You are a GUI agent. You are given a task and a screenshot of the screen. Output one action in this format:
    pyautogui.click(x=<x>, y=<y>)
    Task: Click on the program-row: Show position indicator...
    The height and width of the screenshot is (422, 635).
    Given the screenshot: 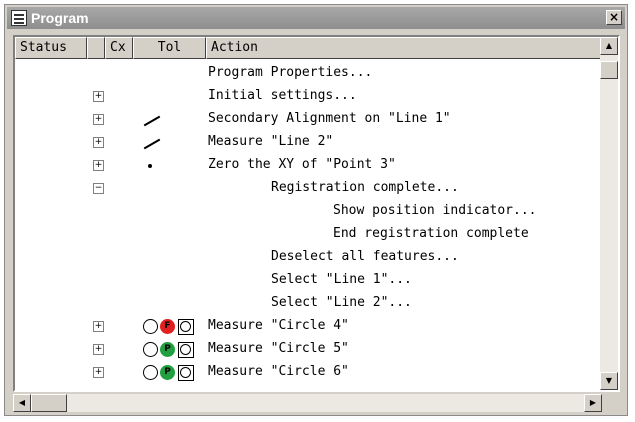 What is the action you would take?
    pyautogui.click(x=307, y=212)
    